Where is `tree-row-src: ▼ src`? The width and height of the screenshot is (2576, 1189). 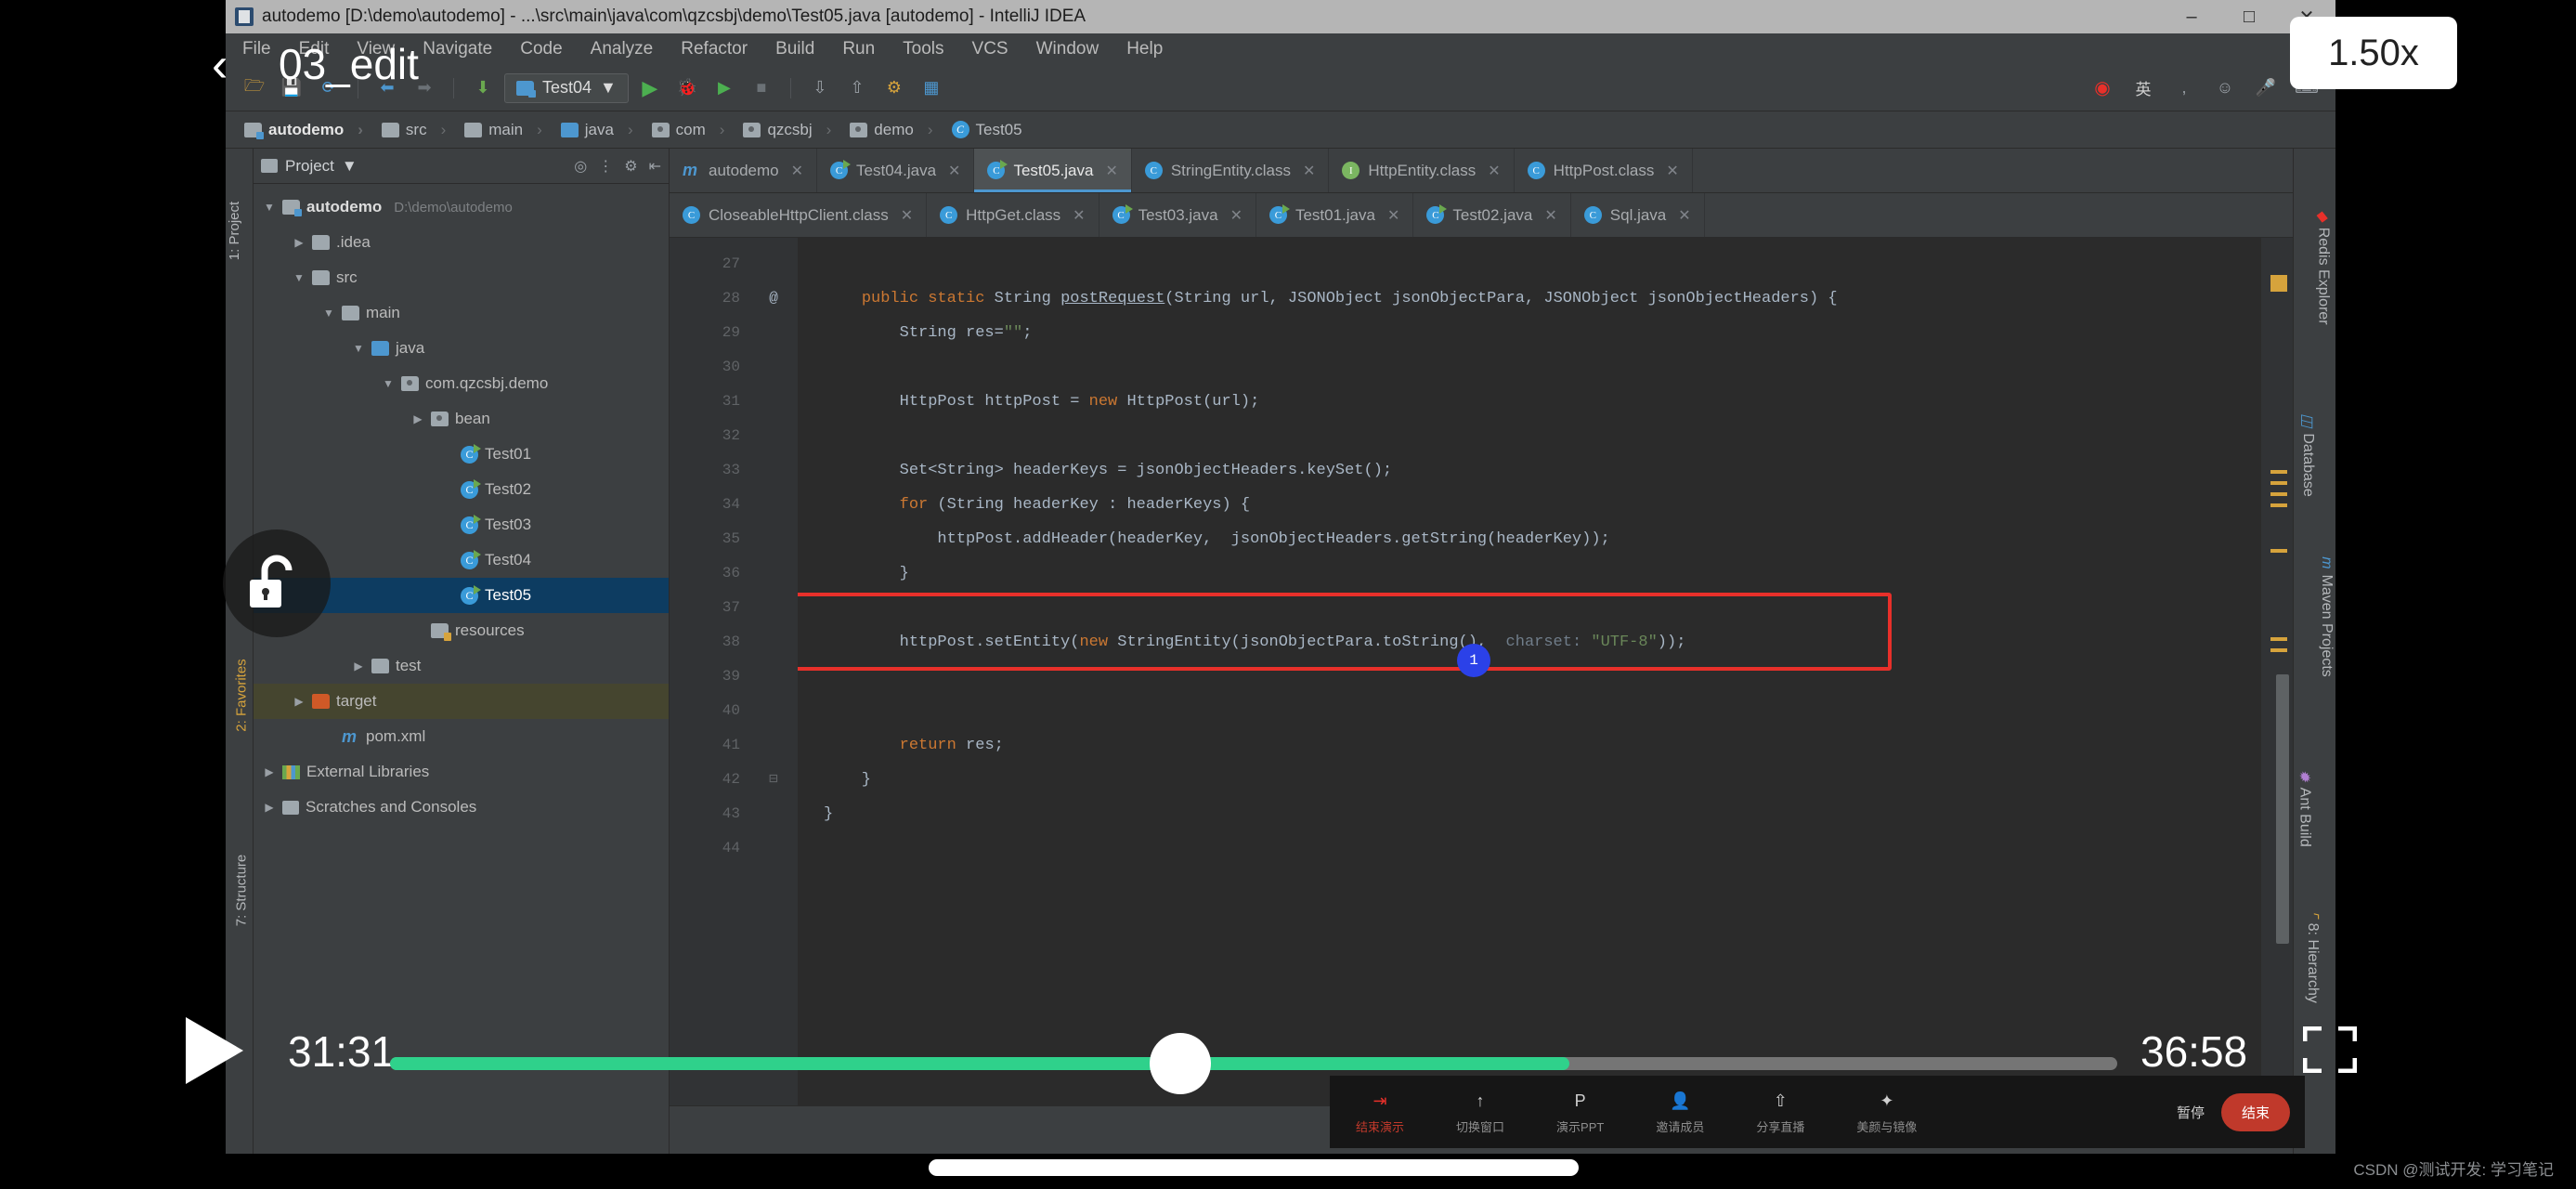 tree-row-src: ▼ src is located at coordinates (461, 277).